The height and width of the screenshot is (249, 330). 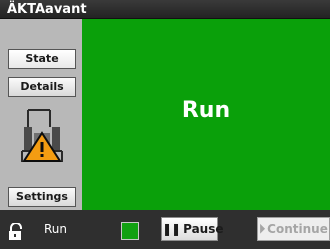 I want to click on run-indicator, so click(x=130, y=231).